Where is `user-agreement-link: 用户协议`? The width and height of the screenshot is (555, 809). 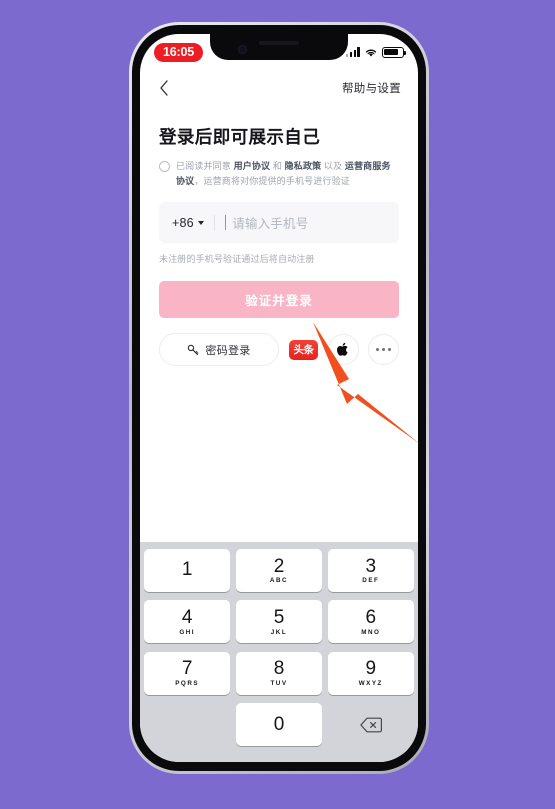 user-agreement-link: 用户协议 is located at coordinates (252, 166).